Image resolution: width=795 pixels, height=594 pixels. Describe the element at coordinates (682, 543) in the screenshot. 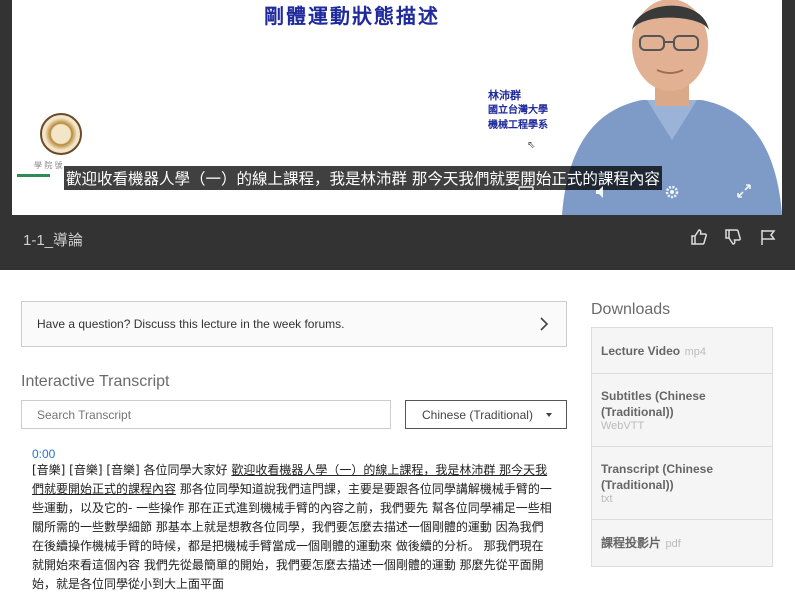

I see `download-item: 課程投影片 pdf` at that location.